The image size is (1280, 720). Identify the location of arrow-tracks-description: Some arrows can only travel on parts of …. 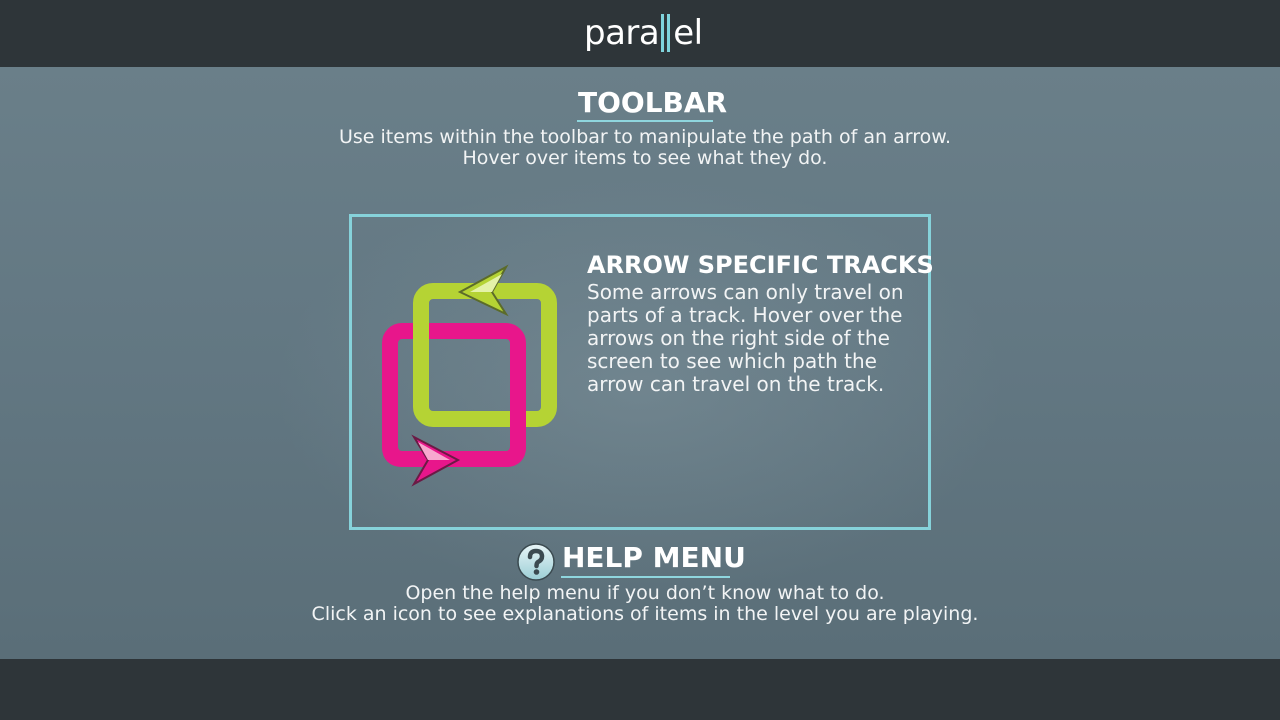
(752, 338).